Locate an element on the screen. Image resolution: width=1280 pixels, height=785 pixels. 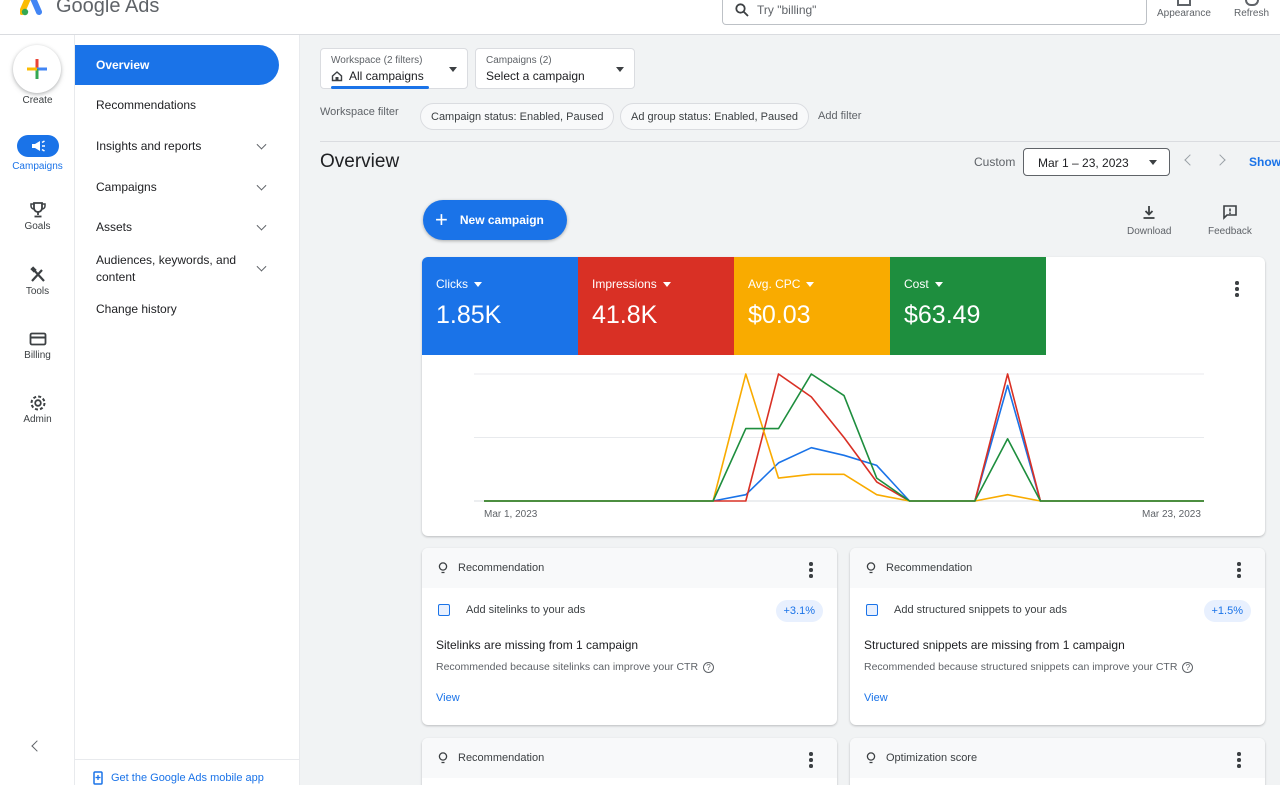
refresh-label: Refresh is located at coordinates (1252, 13).